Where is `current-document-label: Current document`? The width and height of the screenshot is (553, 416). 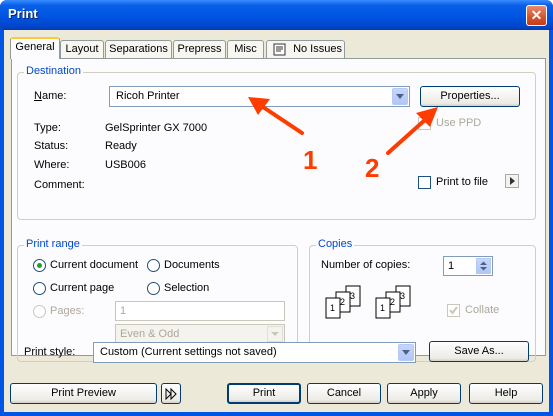 current-document-label: Current document is located at coordinates (94, 265).